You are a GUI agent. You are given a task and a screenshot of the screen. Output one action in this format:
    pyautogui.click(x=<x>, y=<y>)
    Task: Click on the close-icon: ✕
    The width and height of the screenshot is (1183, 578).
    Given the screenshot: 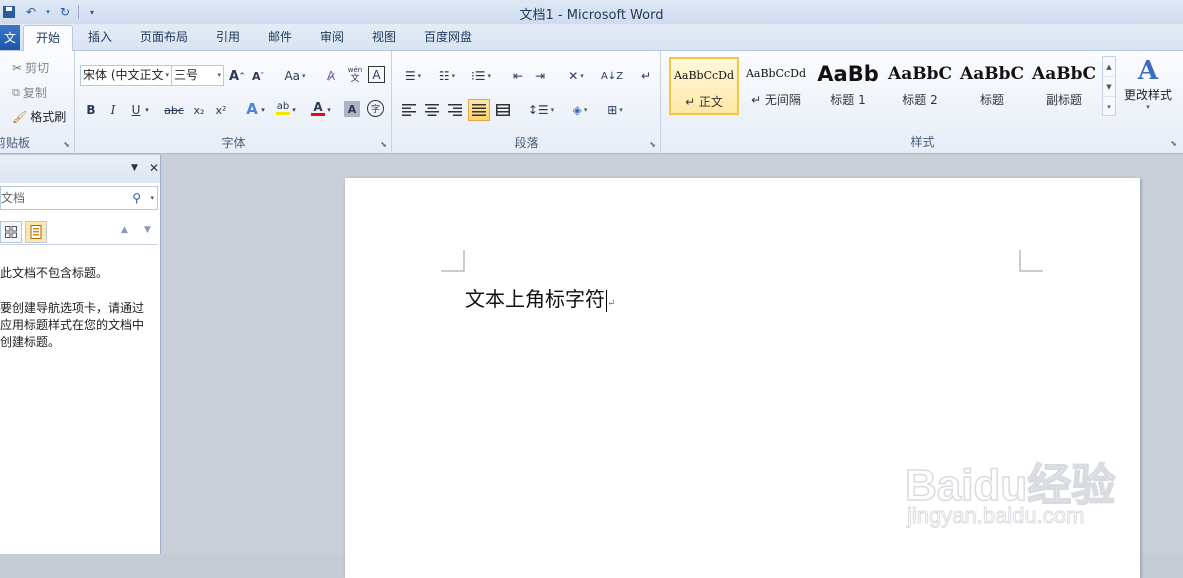 What is the action you would take?
    pyautogui.click(x=154, y=168)
    